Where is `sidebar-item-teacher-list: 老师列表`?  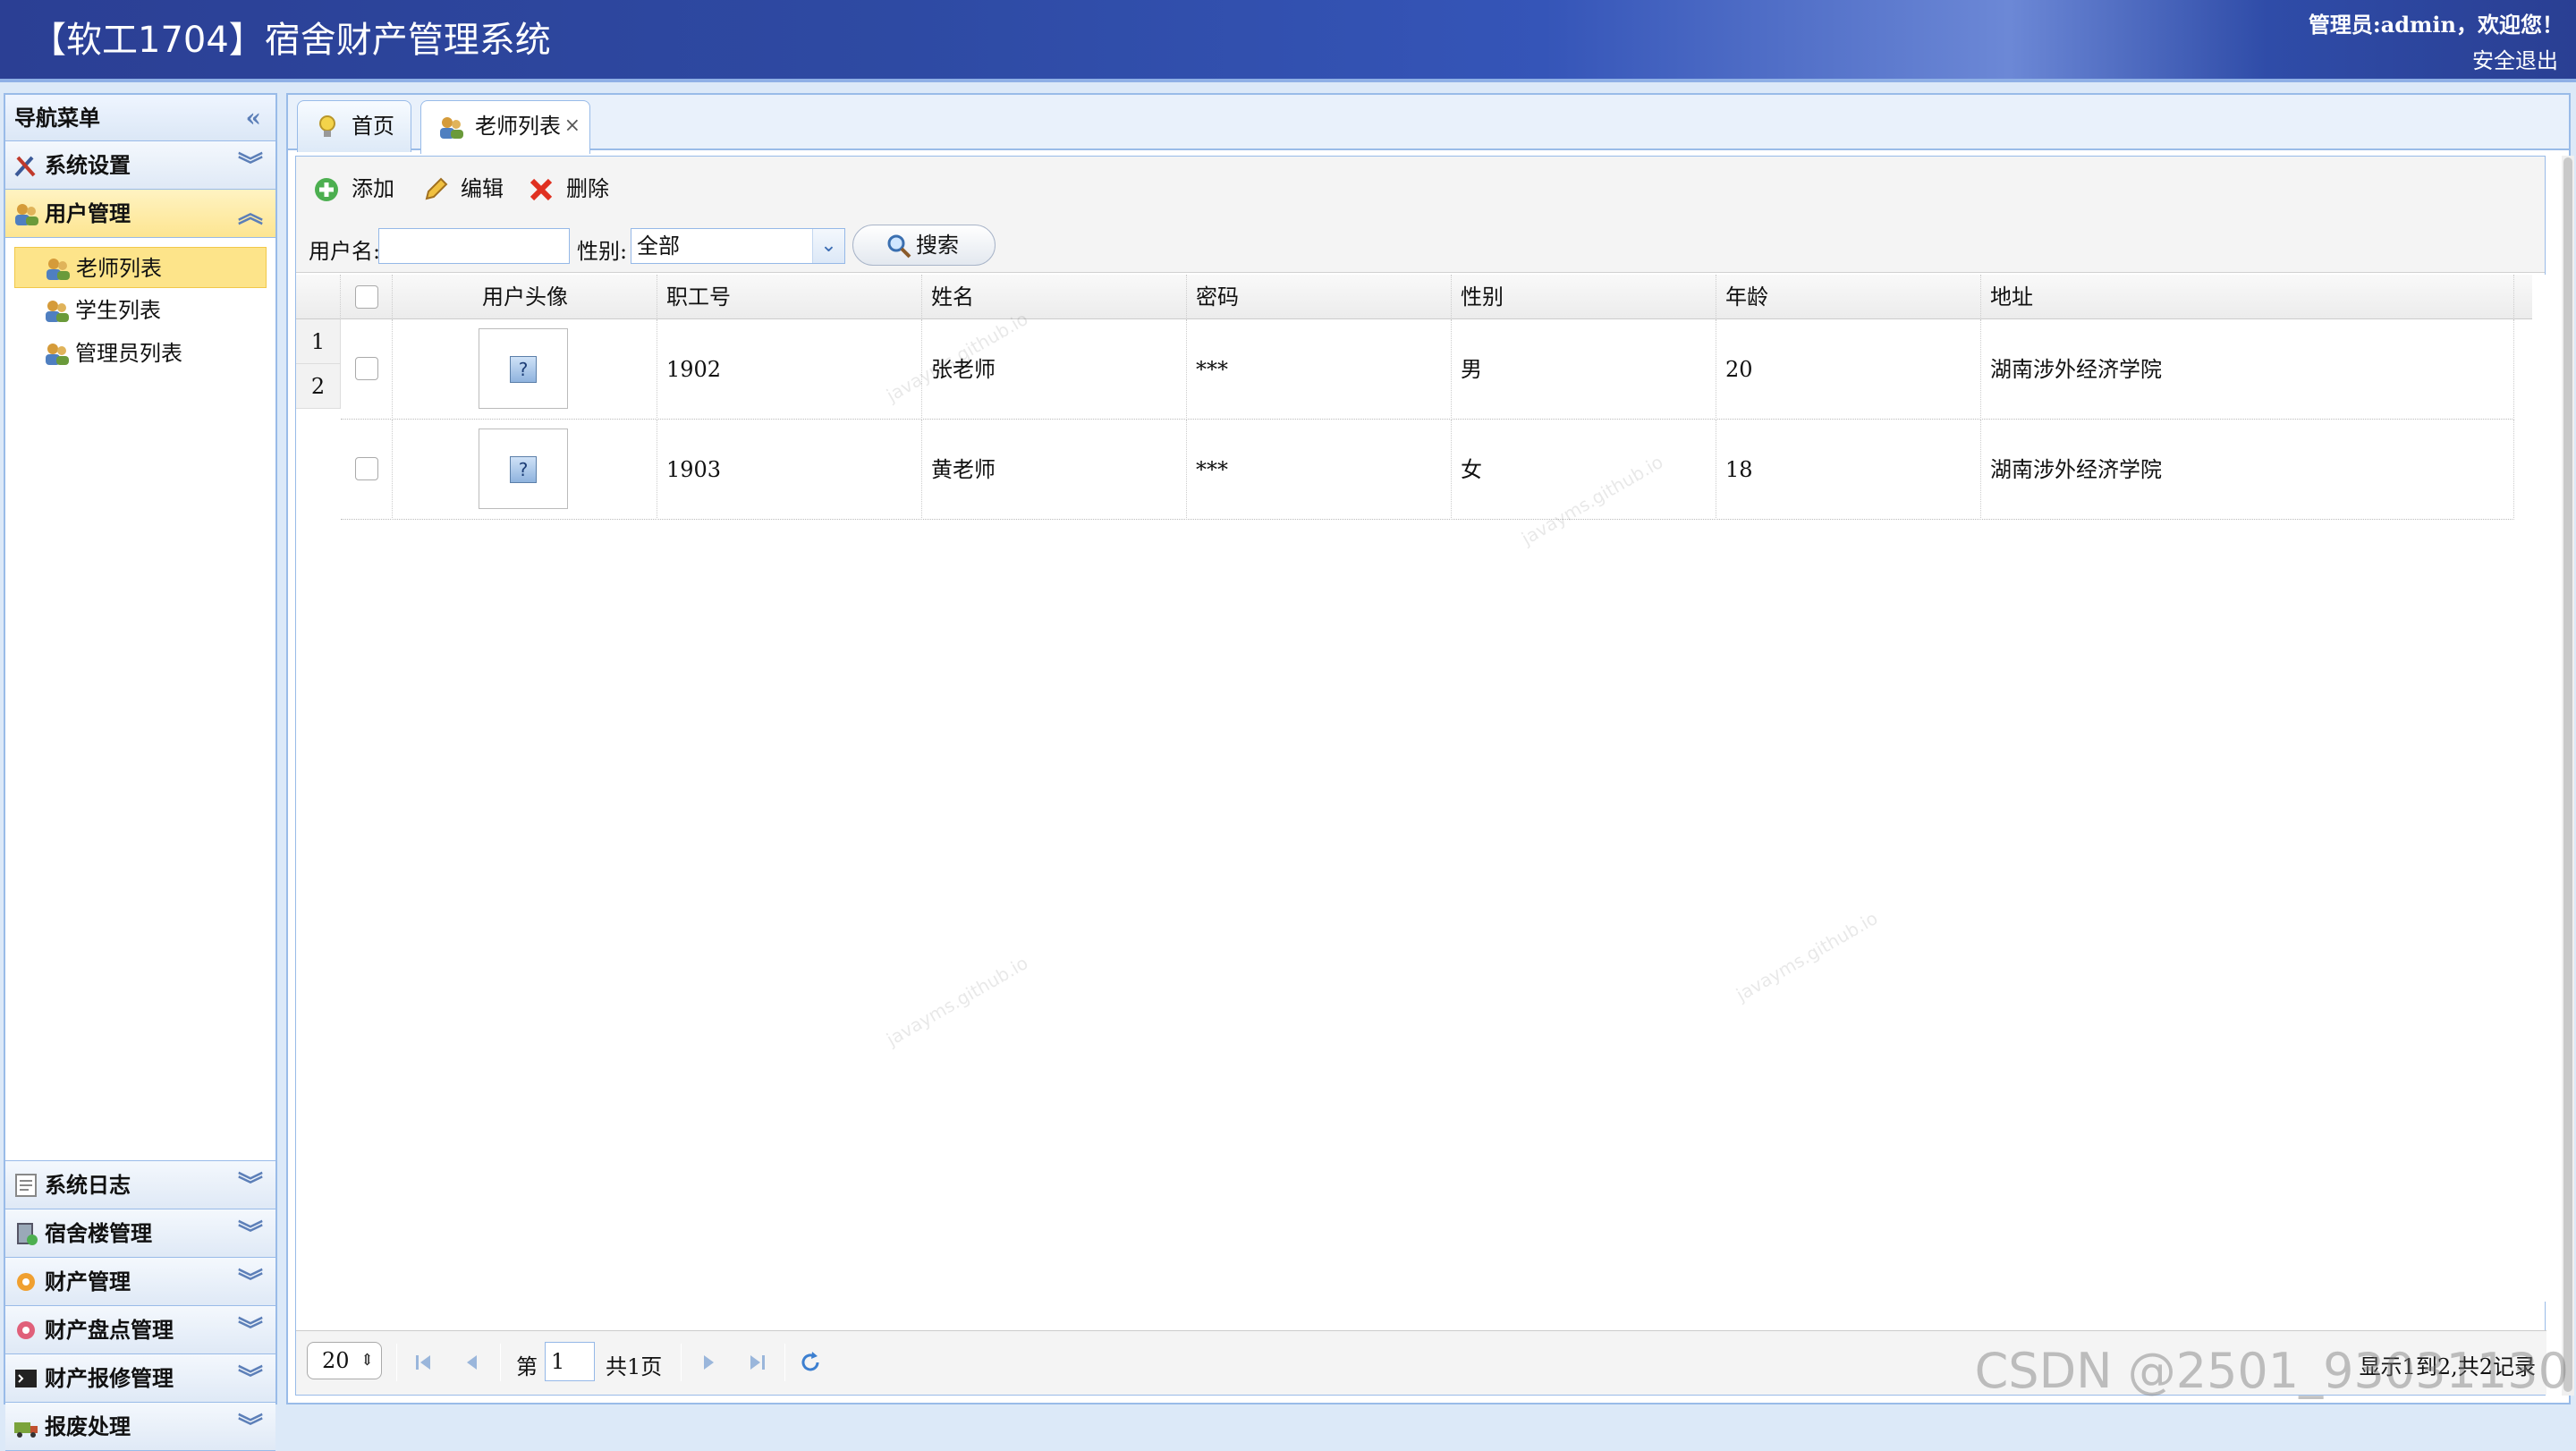 sidebar-item-teacher-list: 老师列表 is located at coordinates (140, 267).